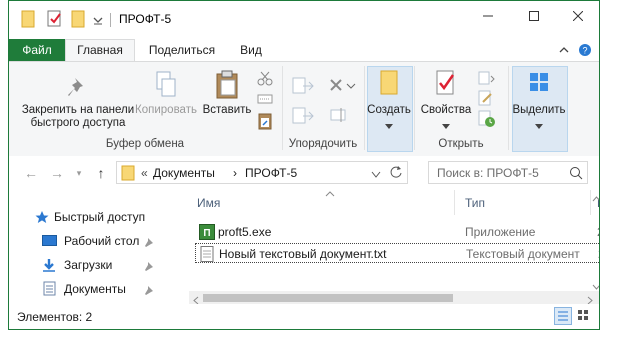  I want to click on search-icon, so click(576, 174).